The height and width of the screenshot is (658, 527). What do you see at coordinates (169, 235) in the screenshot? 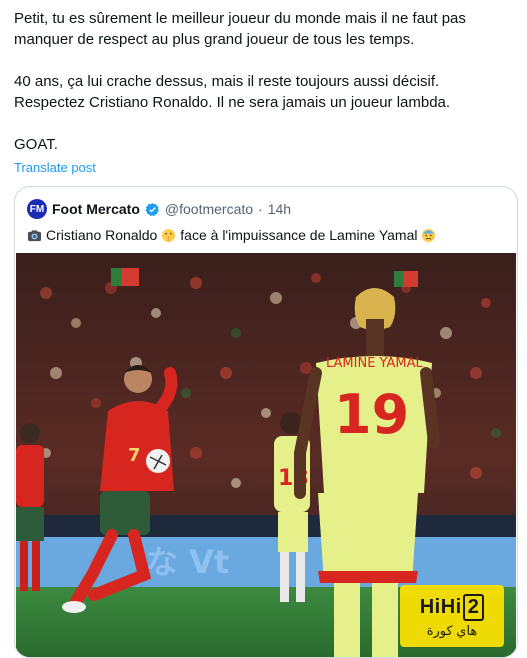
I see `shushing-face-emoji-icon` at bounding box center [169, 235].